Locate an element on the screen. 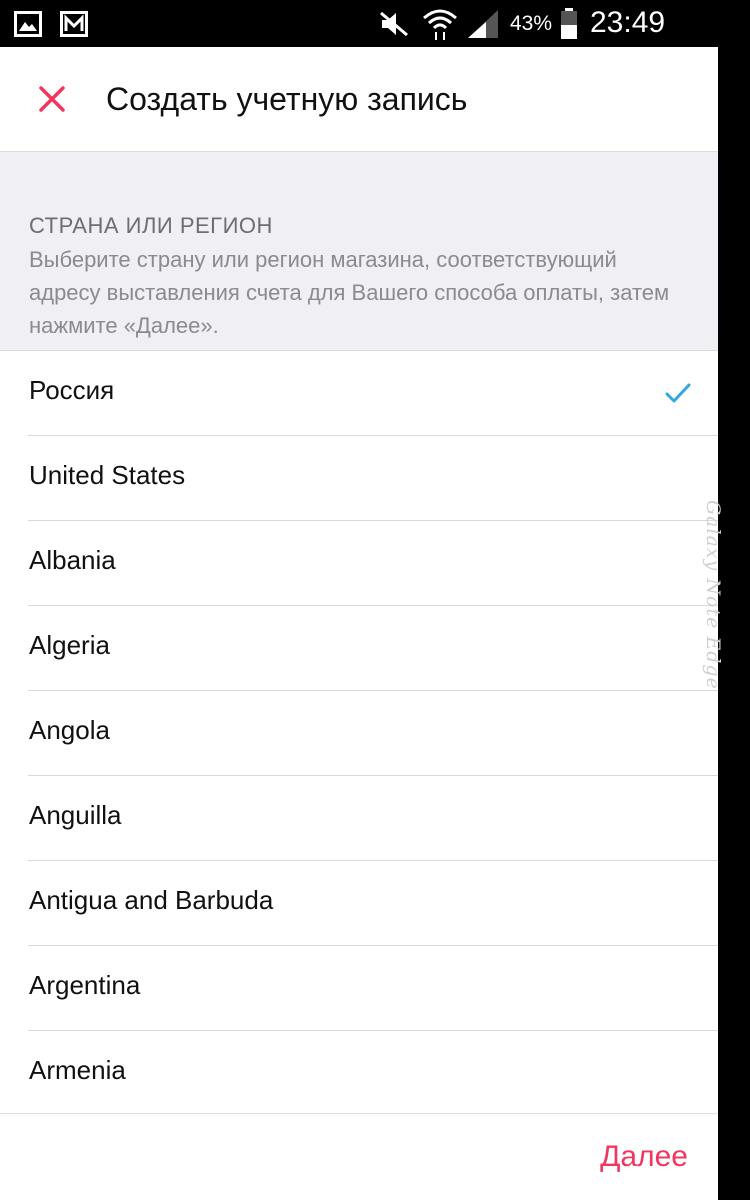  country-item-armenia: Armenia is located at coordinates (373, 1073).